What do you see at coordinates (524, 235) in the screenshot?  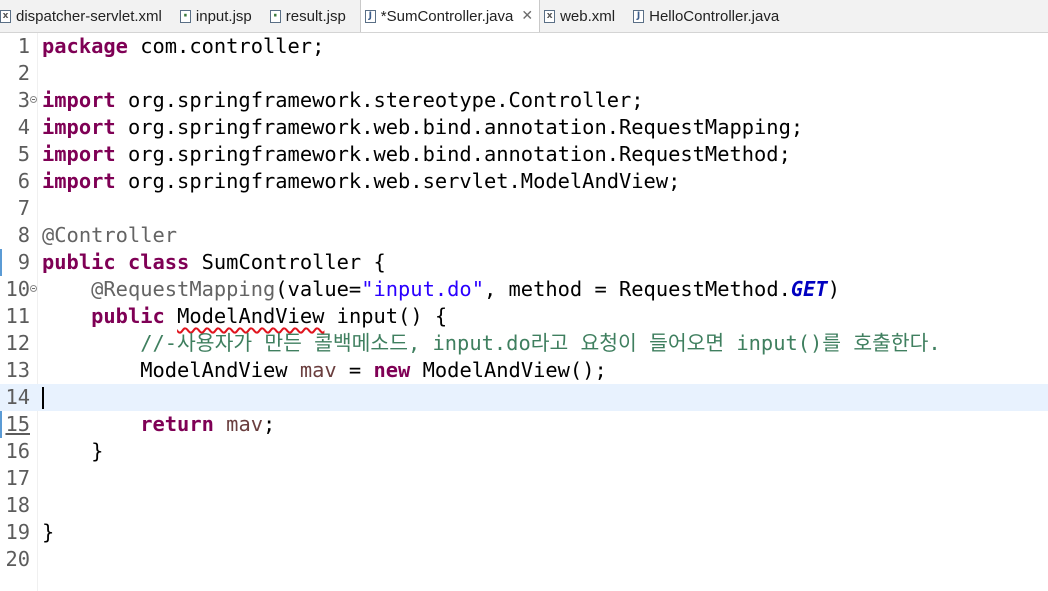 I see `code-line: 8 @Controller` at bounding box center [524, 235].